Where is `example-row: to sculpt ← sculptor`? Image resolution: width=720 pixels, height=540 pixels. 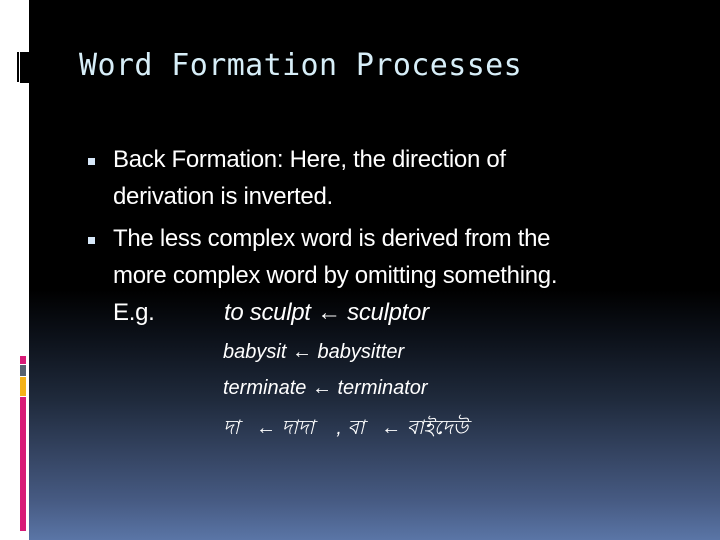 example-row: to sculpt ← sculptor is located at coordinates (326, 313).